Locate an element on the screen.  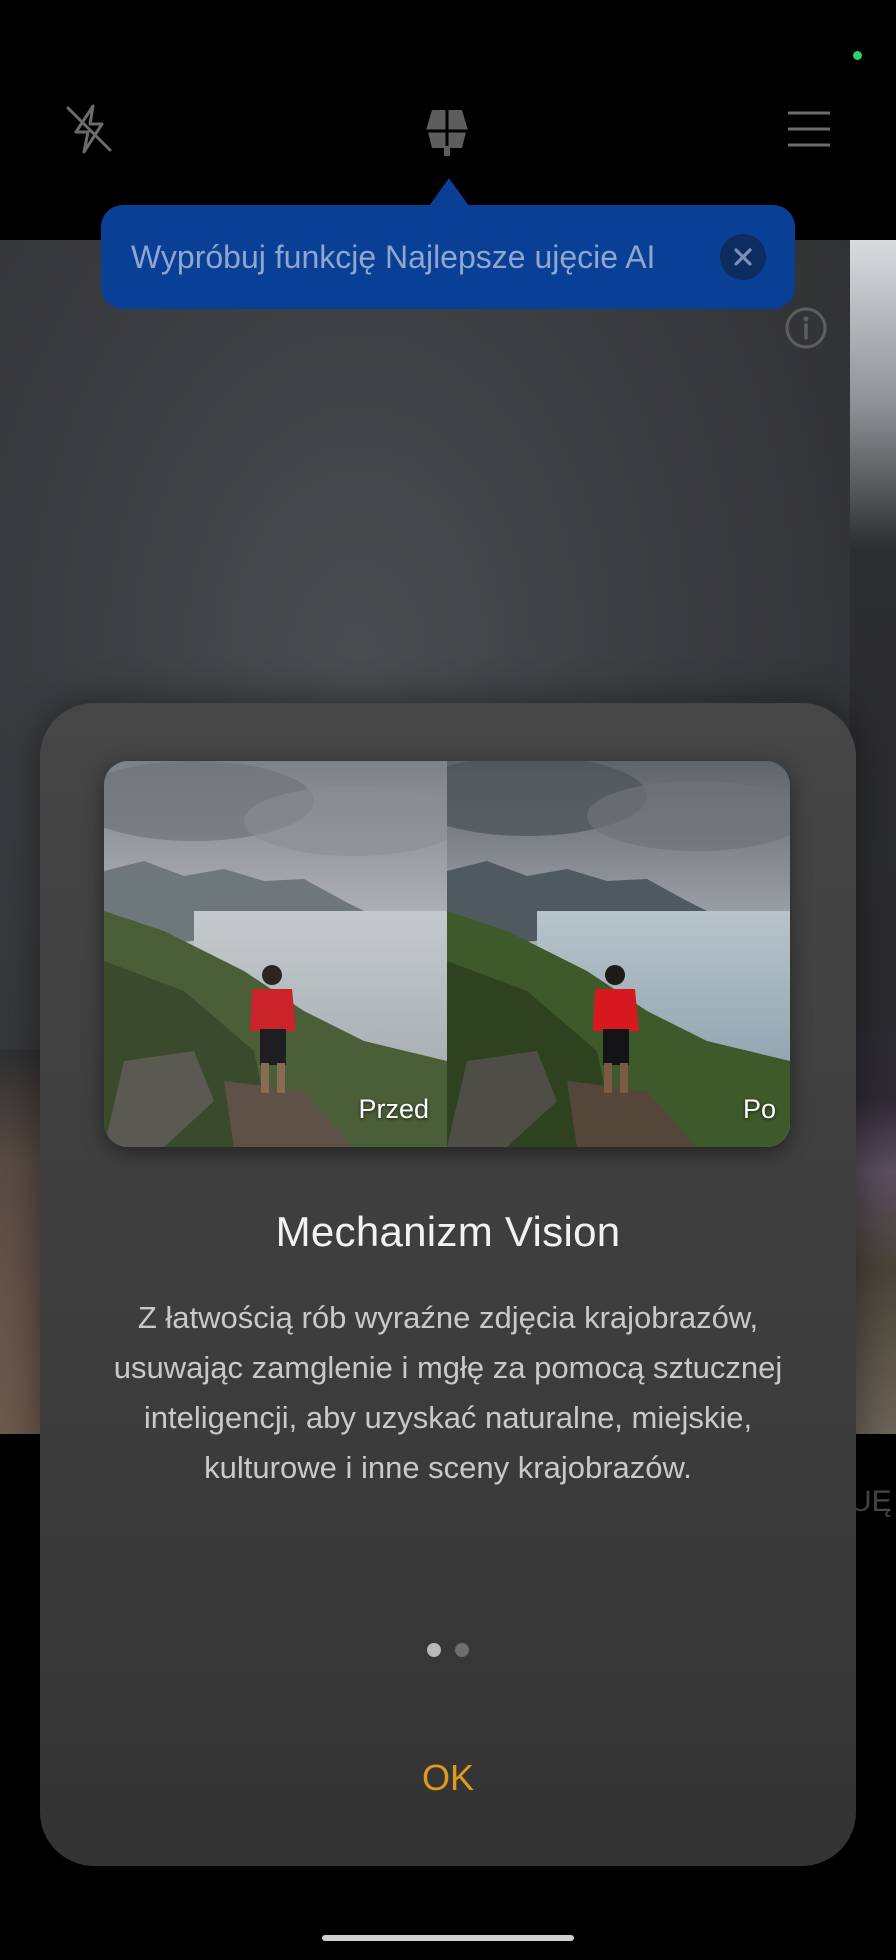
ai-scene-icon is located at coordinates (447, 129).